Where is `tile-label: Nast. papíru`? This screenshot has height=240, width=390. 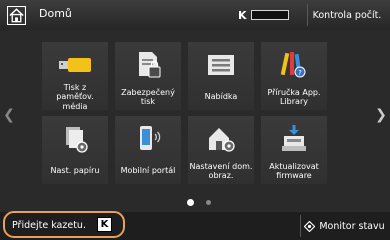
tile-label: Nast. papíru is located at coordinates (75, 171).